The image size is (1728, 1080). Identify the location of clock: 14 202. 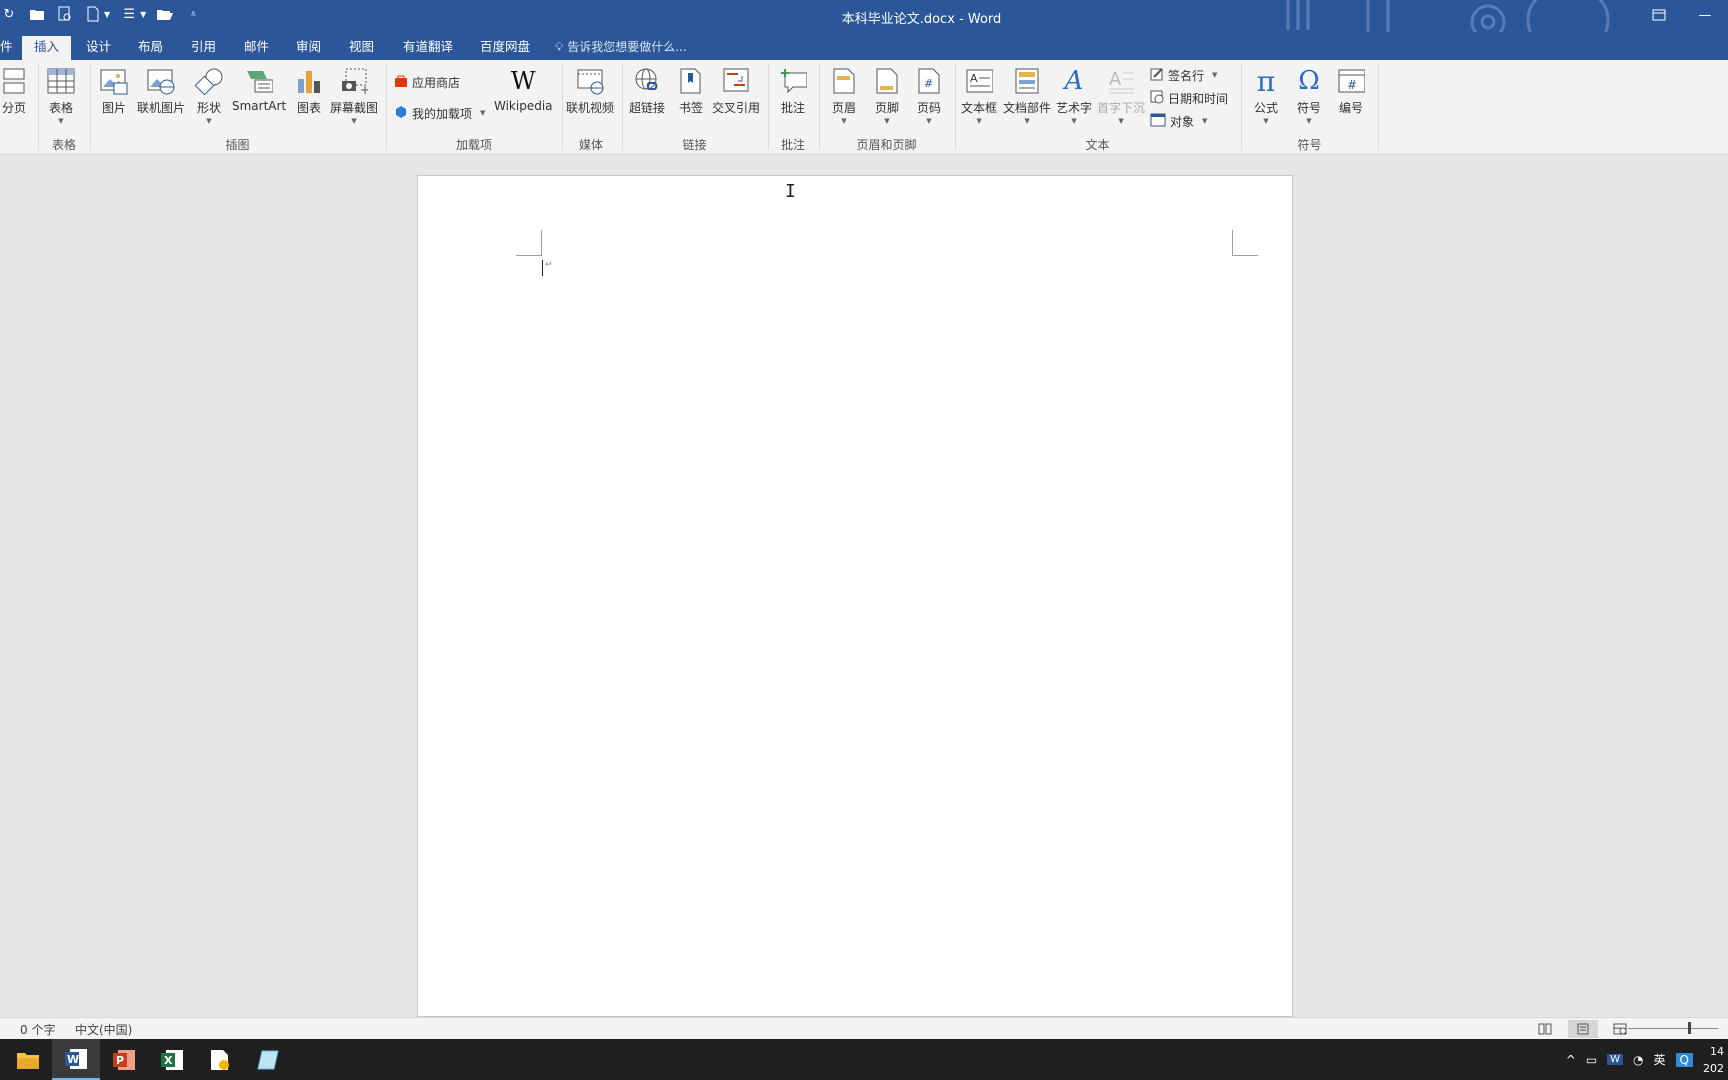
(1713, 1060).